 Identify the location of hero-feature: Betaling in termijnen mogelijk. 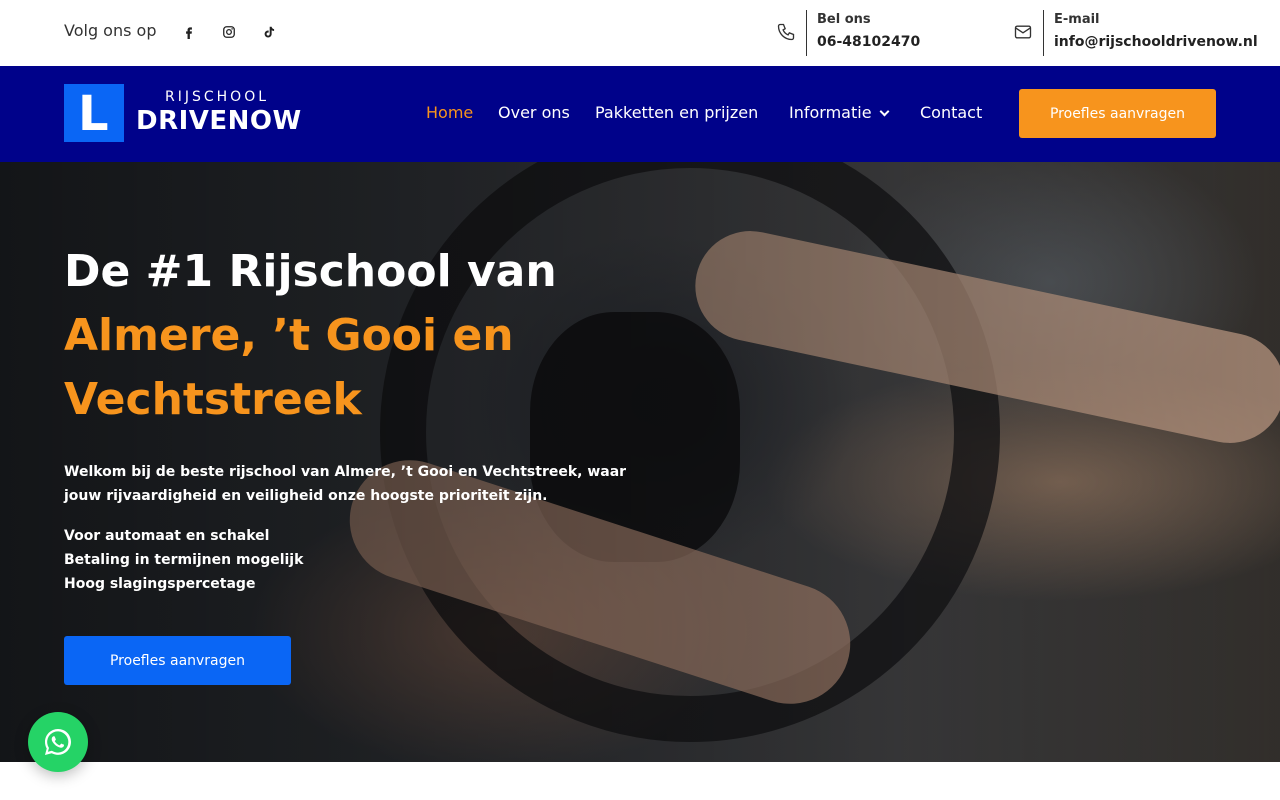
(184, 560).